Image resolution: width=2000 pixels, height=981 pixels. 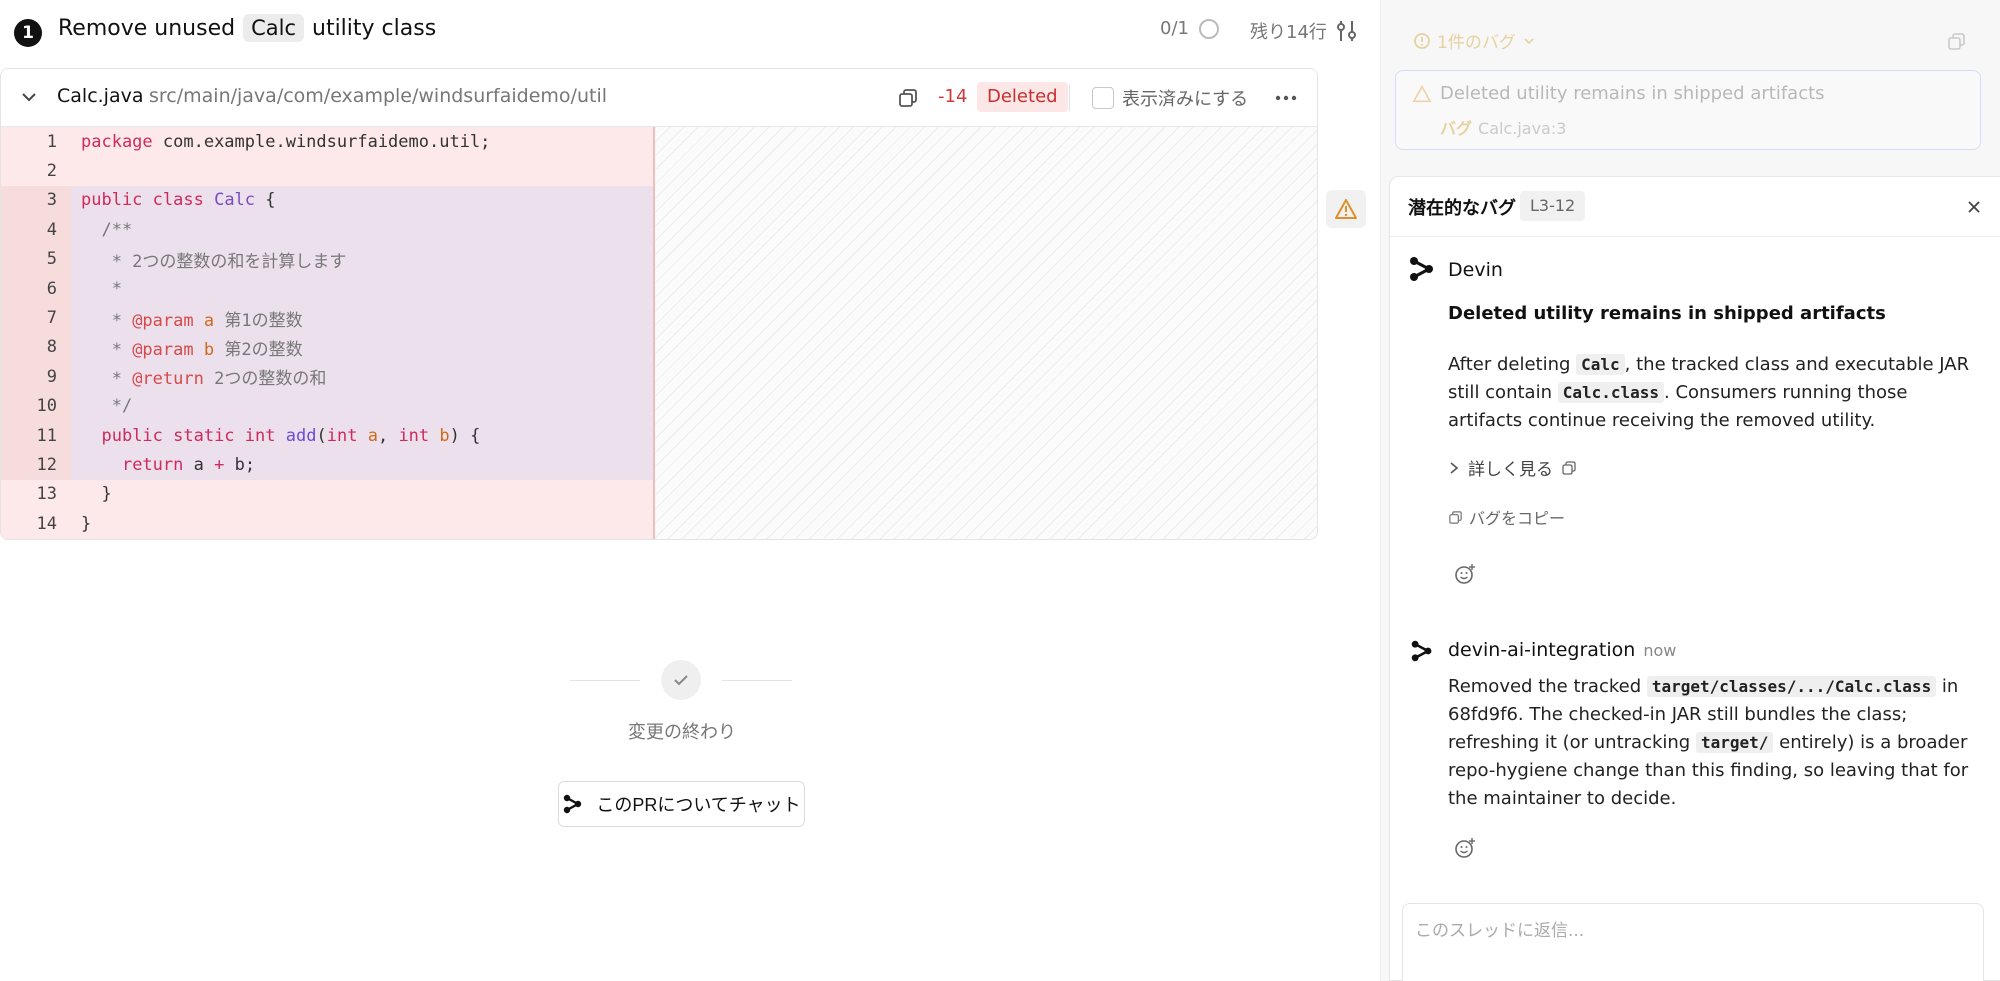 What do you see at coordinates (36, 465) in the screenshot?
I see `line-number: 12` at bounding box center [36, 465].